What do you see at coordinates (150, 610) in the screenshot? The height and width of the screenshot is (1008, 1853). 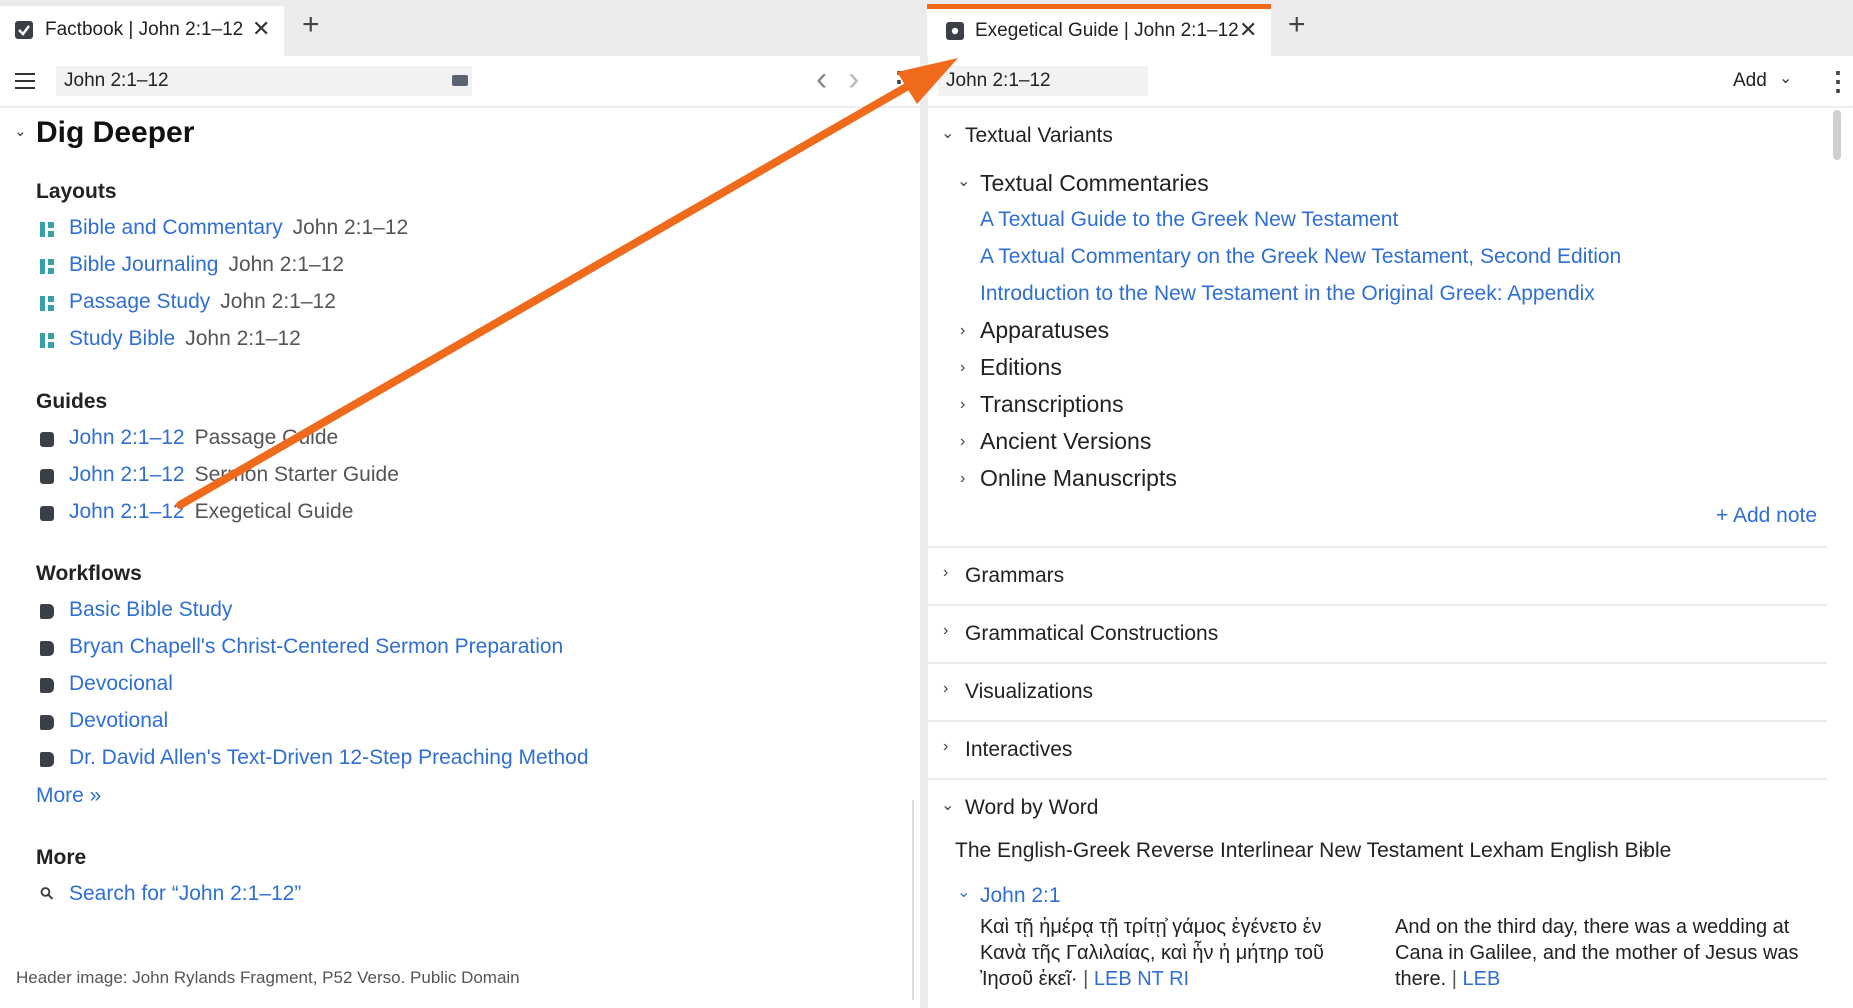 I see `workflow-link: Basic Bible Study` at bounding box center [150, 610].